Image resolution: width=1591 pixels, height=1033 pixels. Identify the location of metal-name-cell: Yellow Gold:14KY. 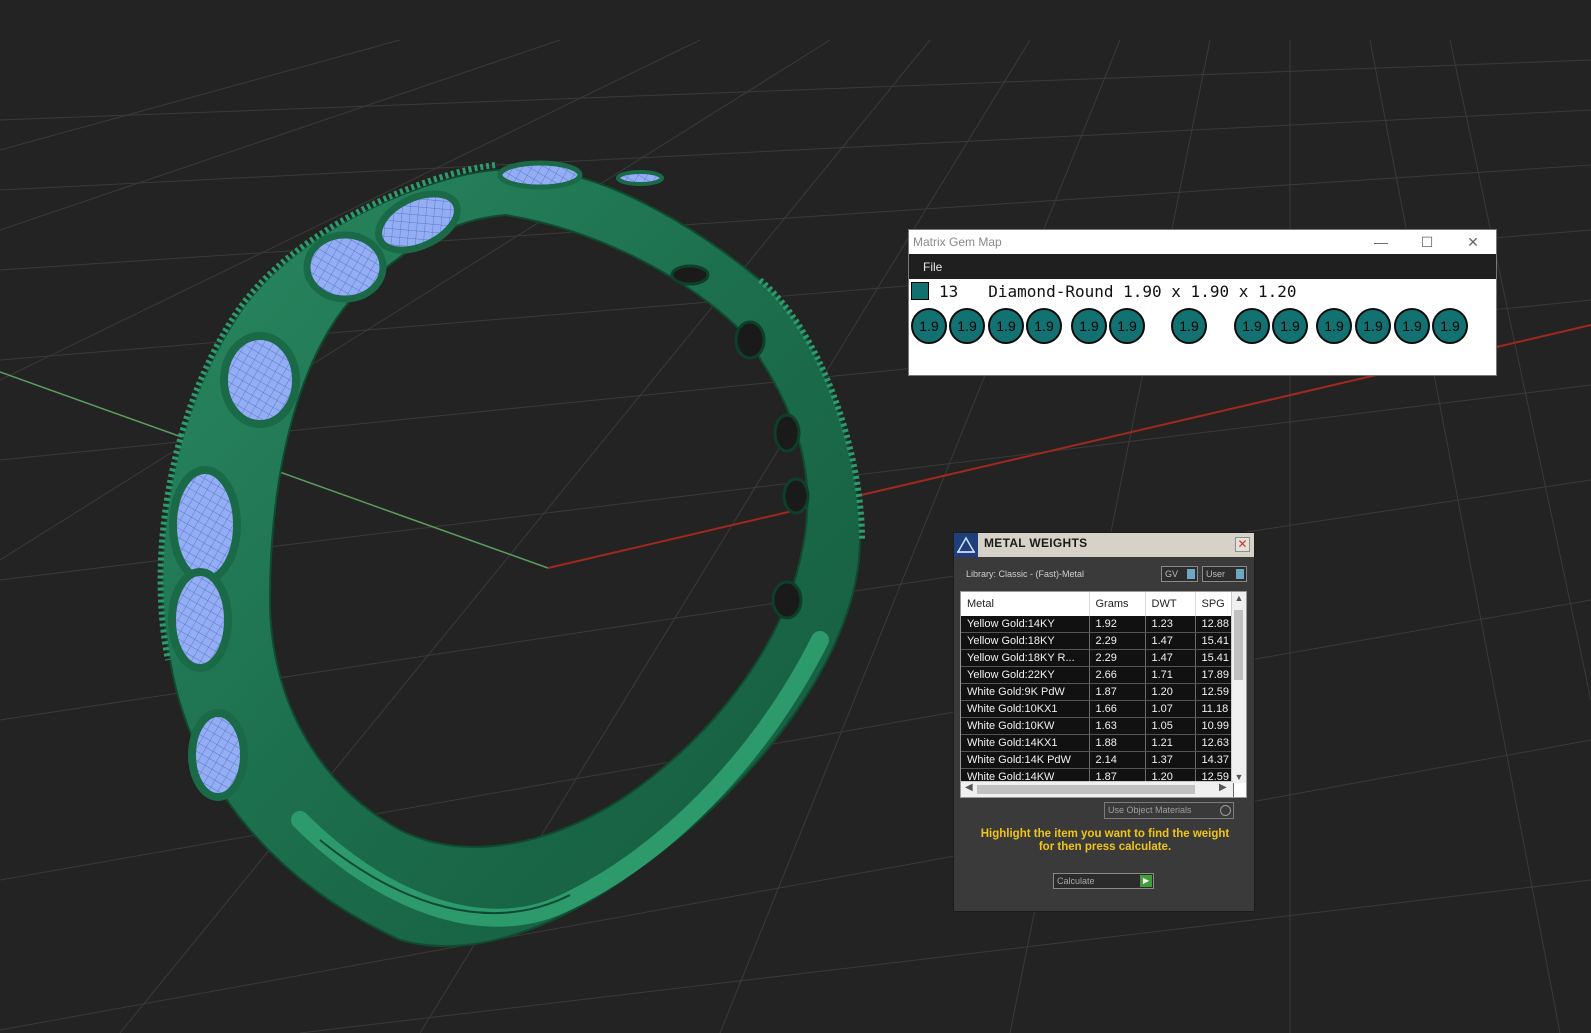
(1025, 624).